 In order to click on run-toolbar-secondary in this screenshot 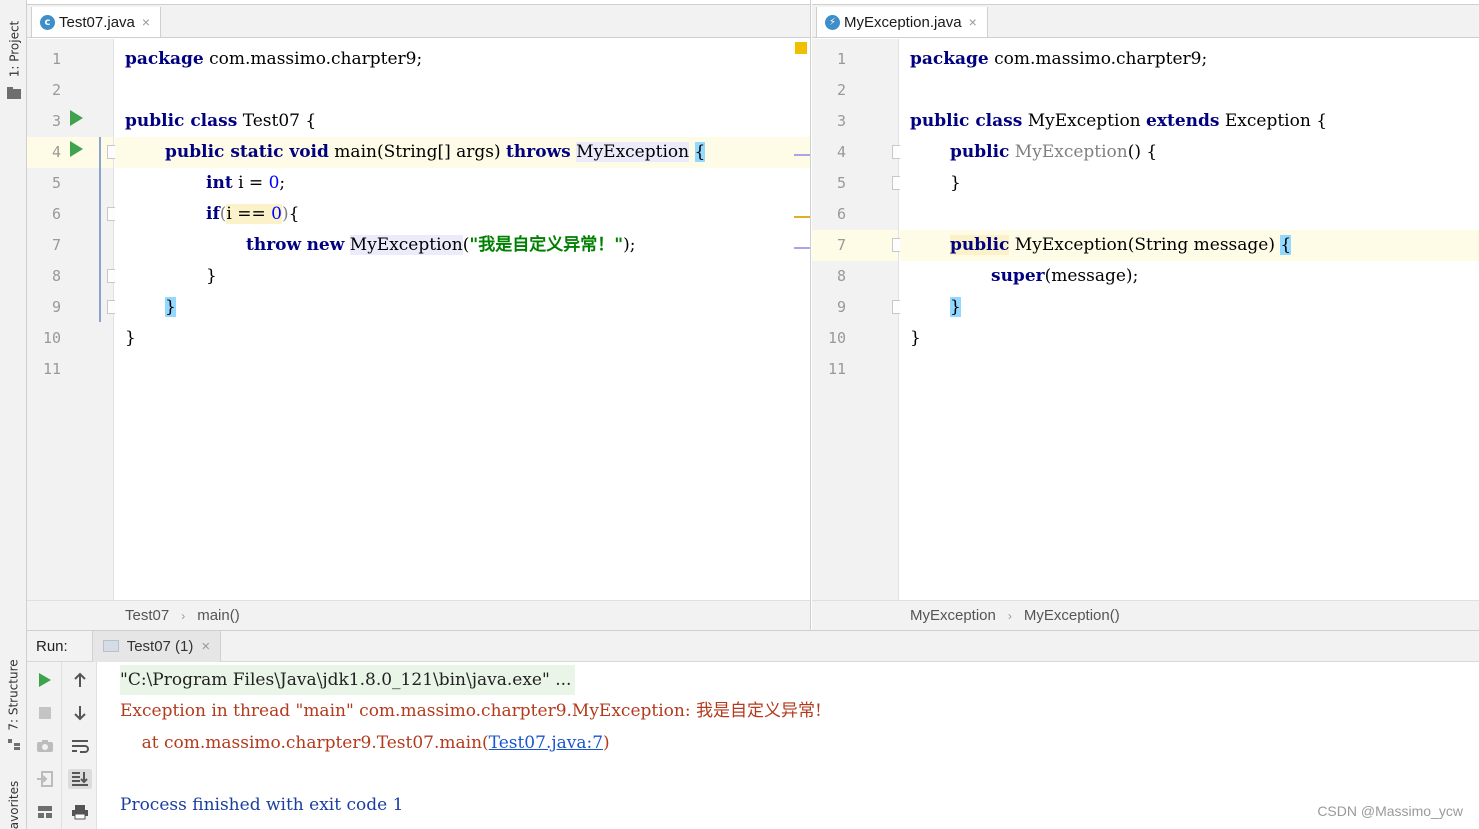, I will do `click(79, 745)`.